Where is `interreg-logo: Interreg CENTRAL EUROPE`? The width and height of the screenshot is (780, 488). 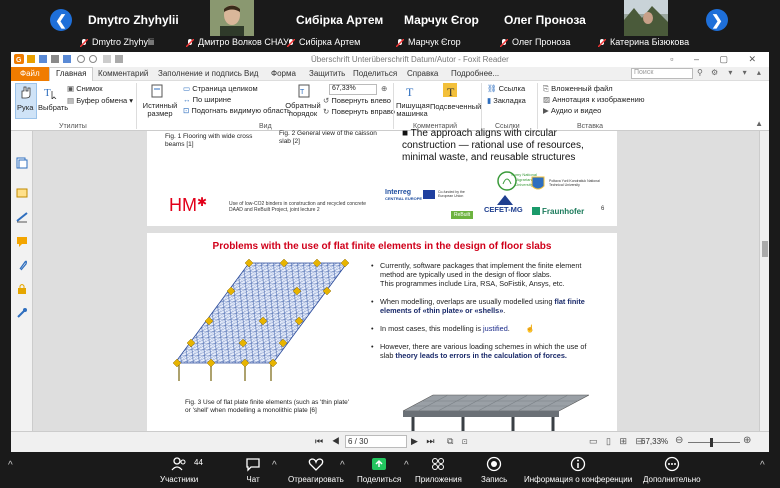
interreg-logo: Interreg CENTRAL EUROPE is located at coordinates (404, 195).